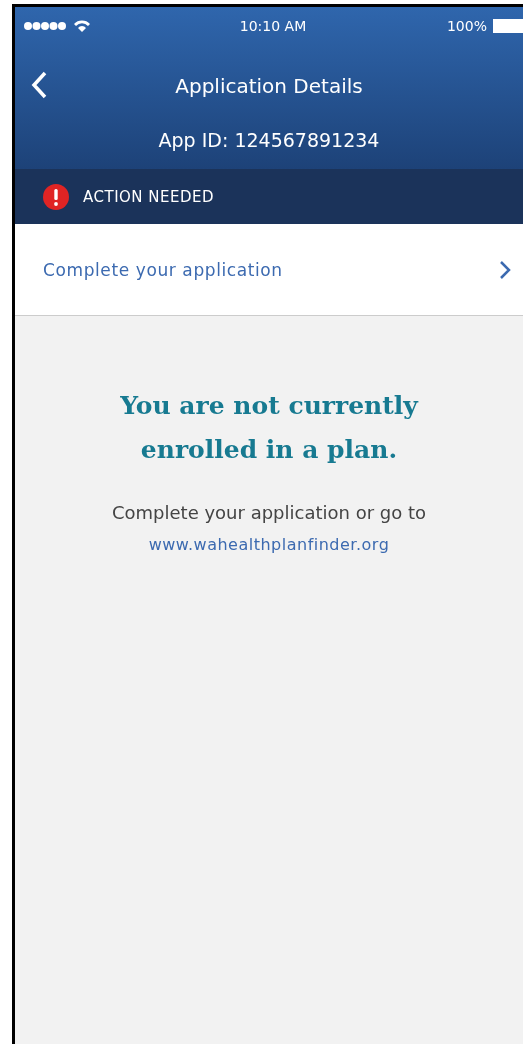  Describe the element at coordinates (56, 196) in the screenshot. I see `alert-icon` at that location.